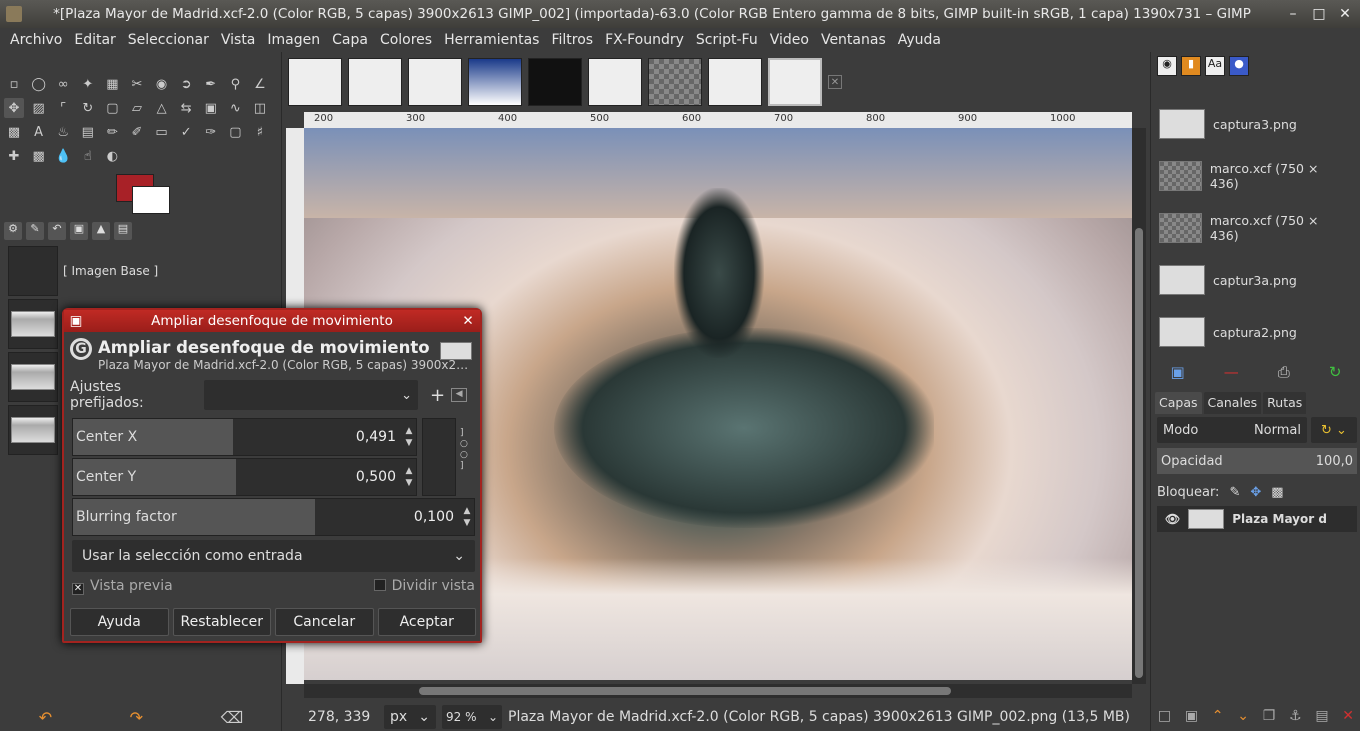 This screenshot has width=1360, height=731. What do you see at coordinates (439, 457) in the screenshot?
I see `pick-center-button` at bounding box center [439, 457].